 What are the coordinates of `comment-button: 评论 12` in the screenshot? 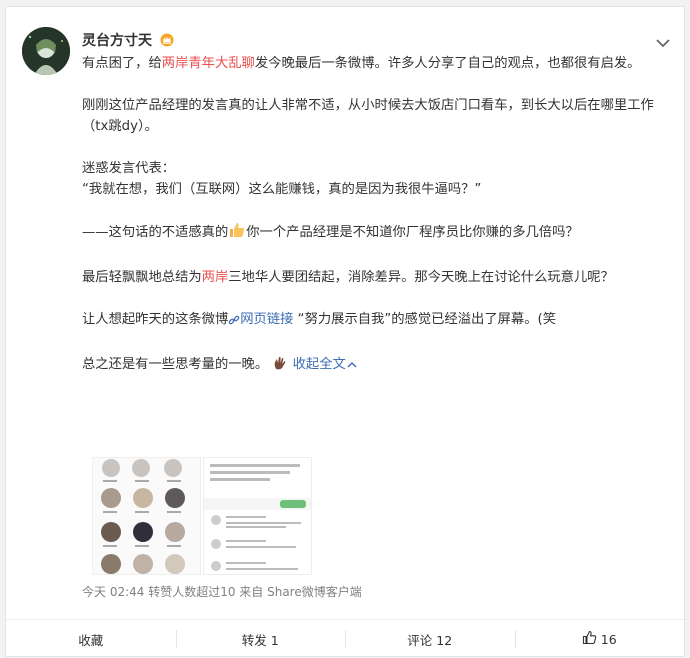 It's located at (430, 639).